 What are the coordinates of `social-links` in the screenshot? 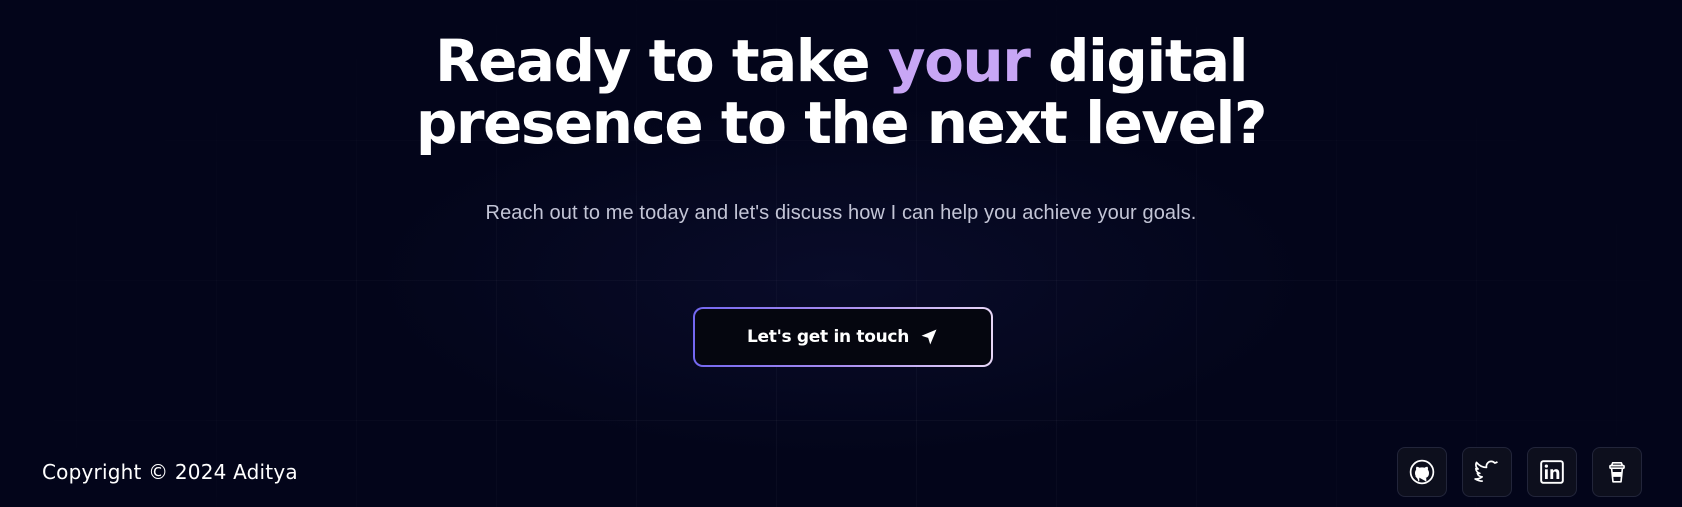 It's located at (1519, 472).